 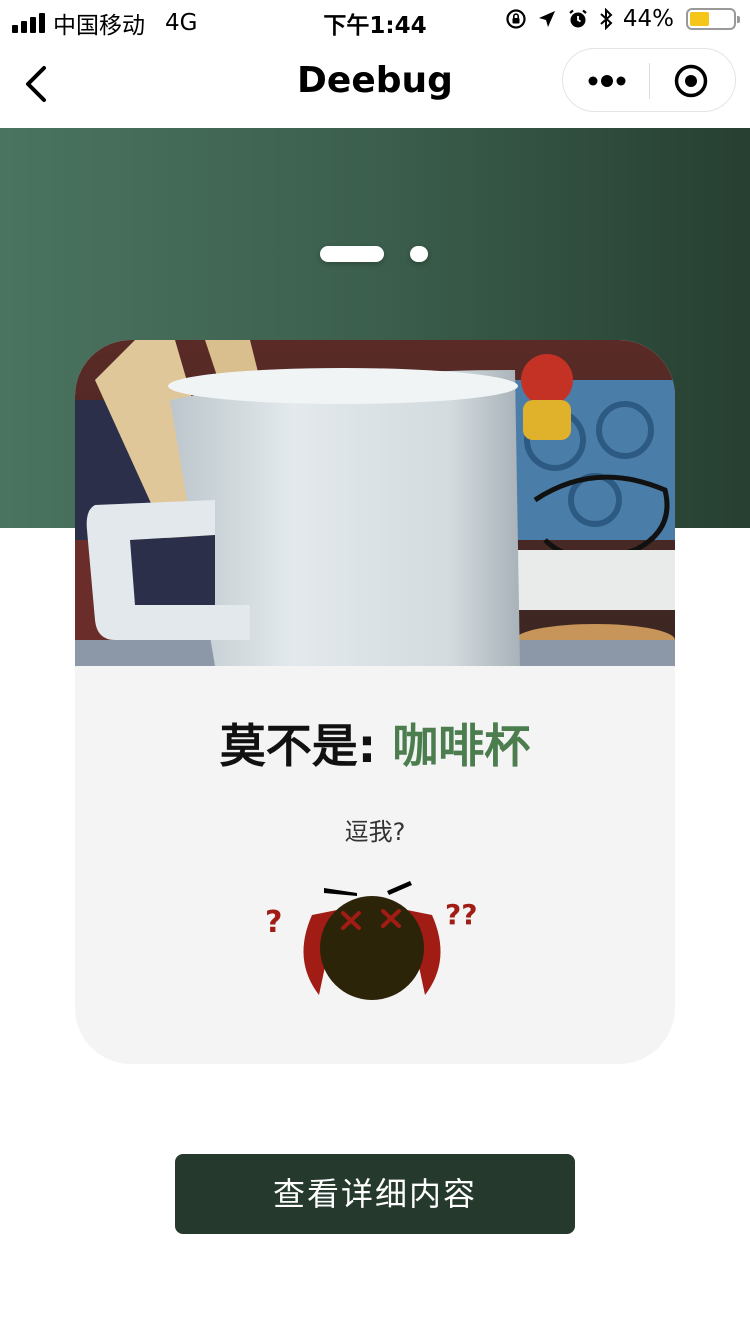 I want to click on view-details-button: 查看详细内容, so click(x=375, y=1194).